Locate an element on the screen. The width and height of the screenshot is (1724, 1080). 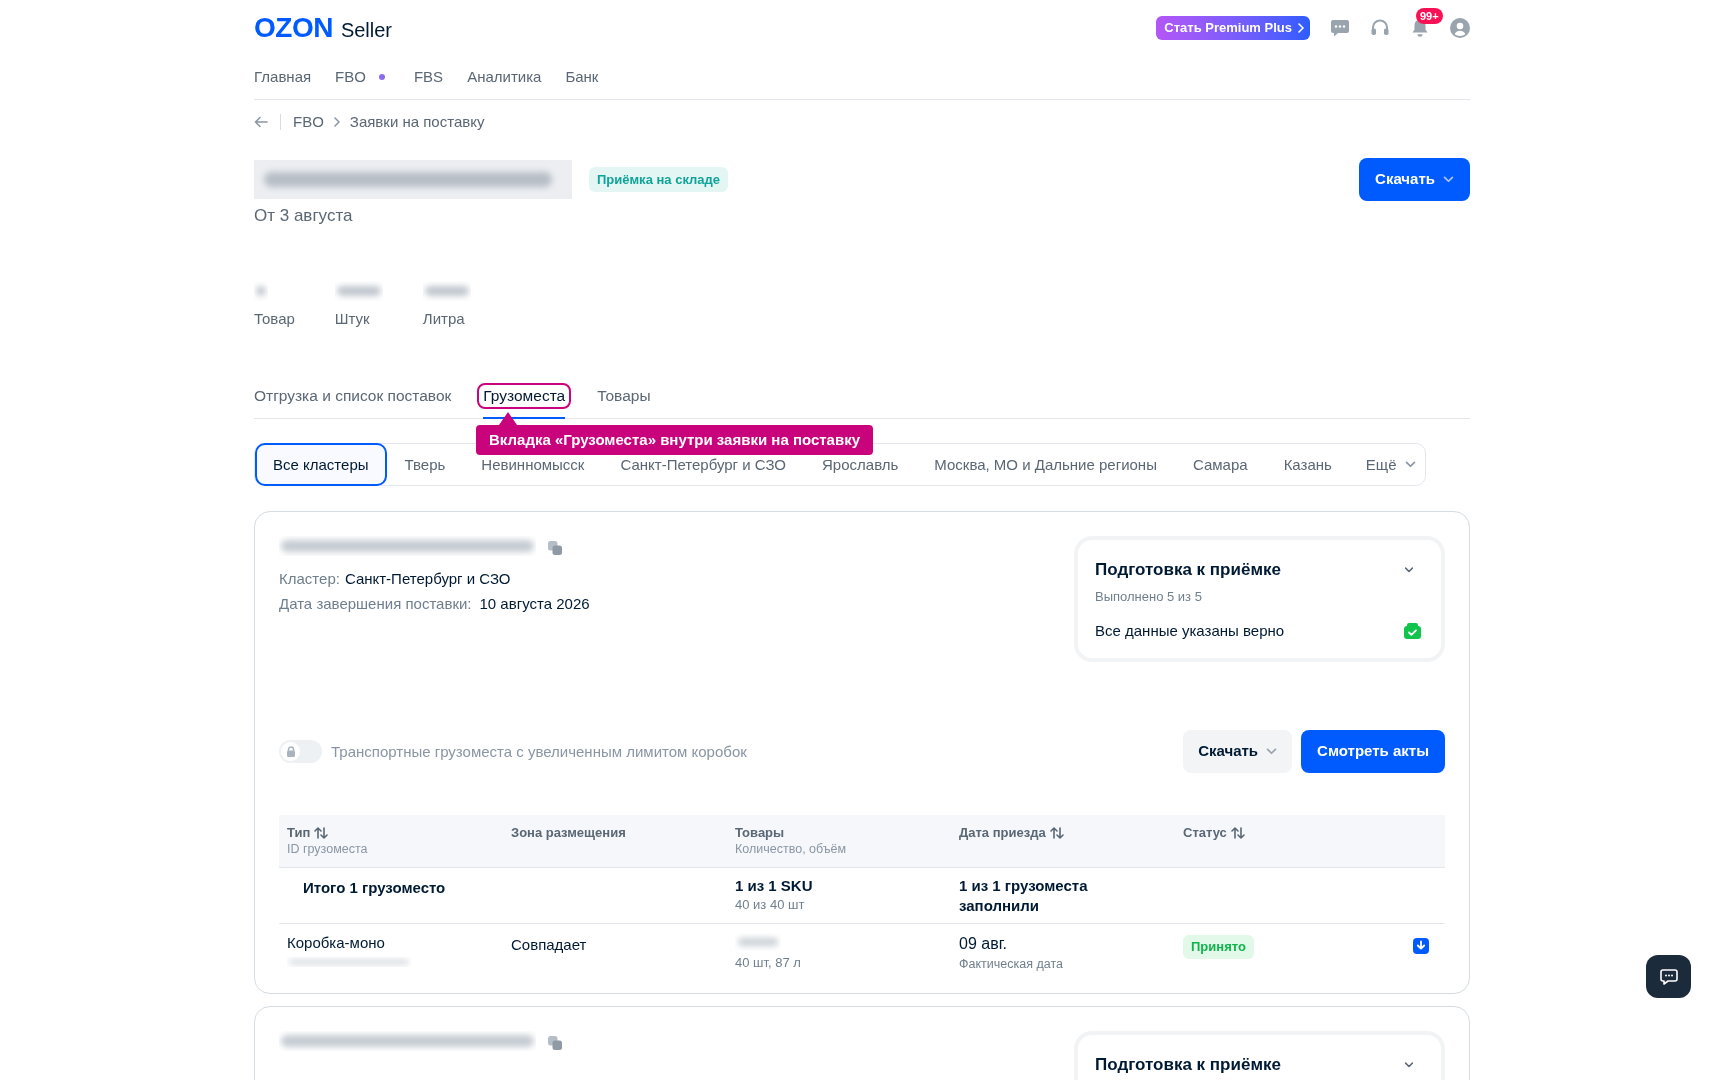
cluster-label: Кластер: is located at coordinates (309, 579).